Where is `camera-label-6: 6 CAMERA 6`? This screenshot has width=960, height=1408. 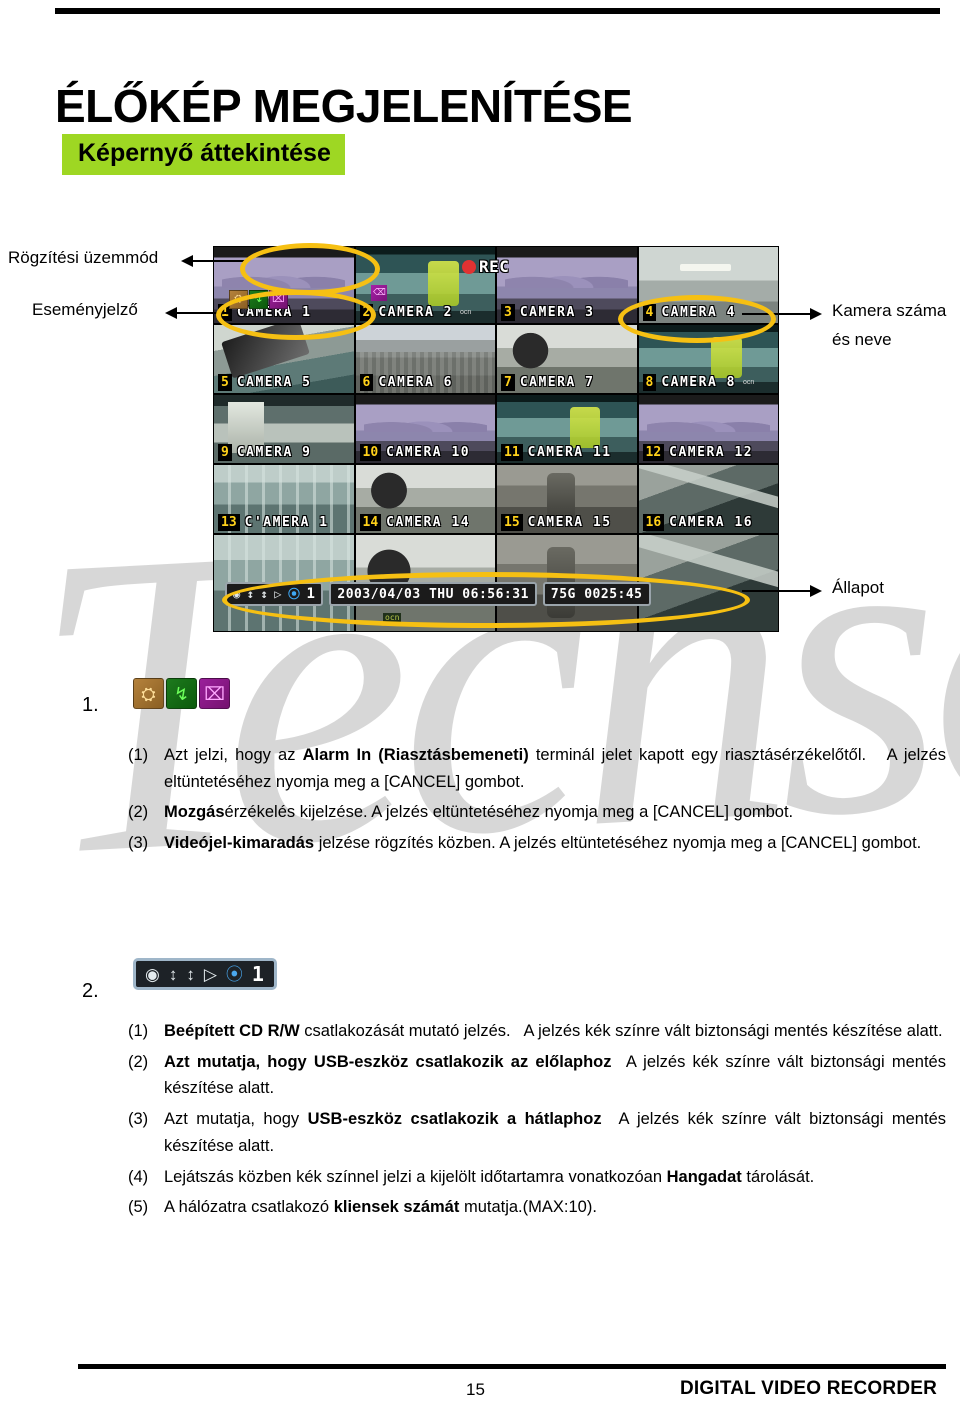 camera-label-6: 6 CAMERA 6 is located at coordinates (426, 383).